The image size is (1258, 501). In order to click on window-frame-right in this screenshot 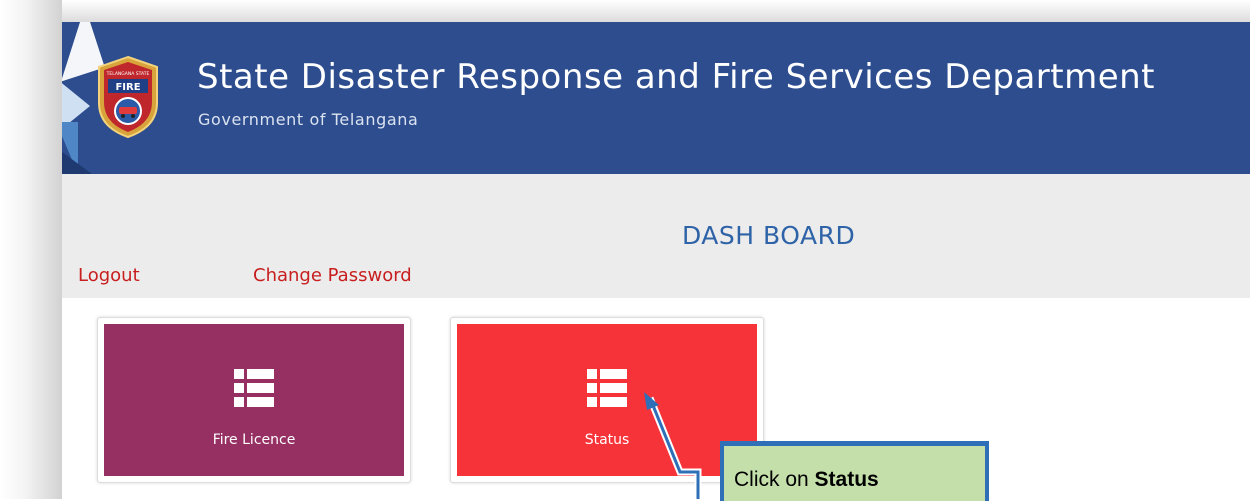, I will do `click(1254, 249)`.